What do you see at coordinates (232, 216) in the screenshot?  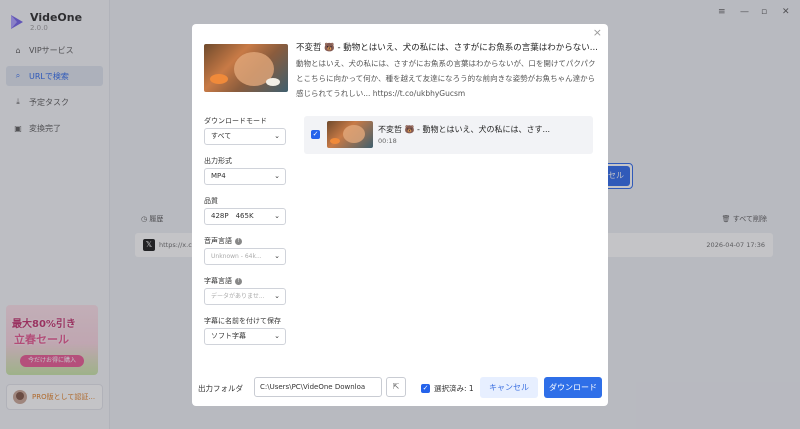 I see `quality-value: 428P 465K` at bounding box center [232, 216].